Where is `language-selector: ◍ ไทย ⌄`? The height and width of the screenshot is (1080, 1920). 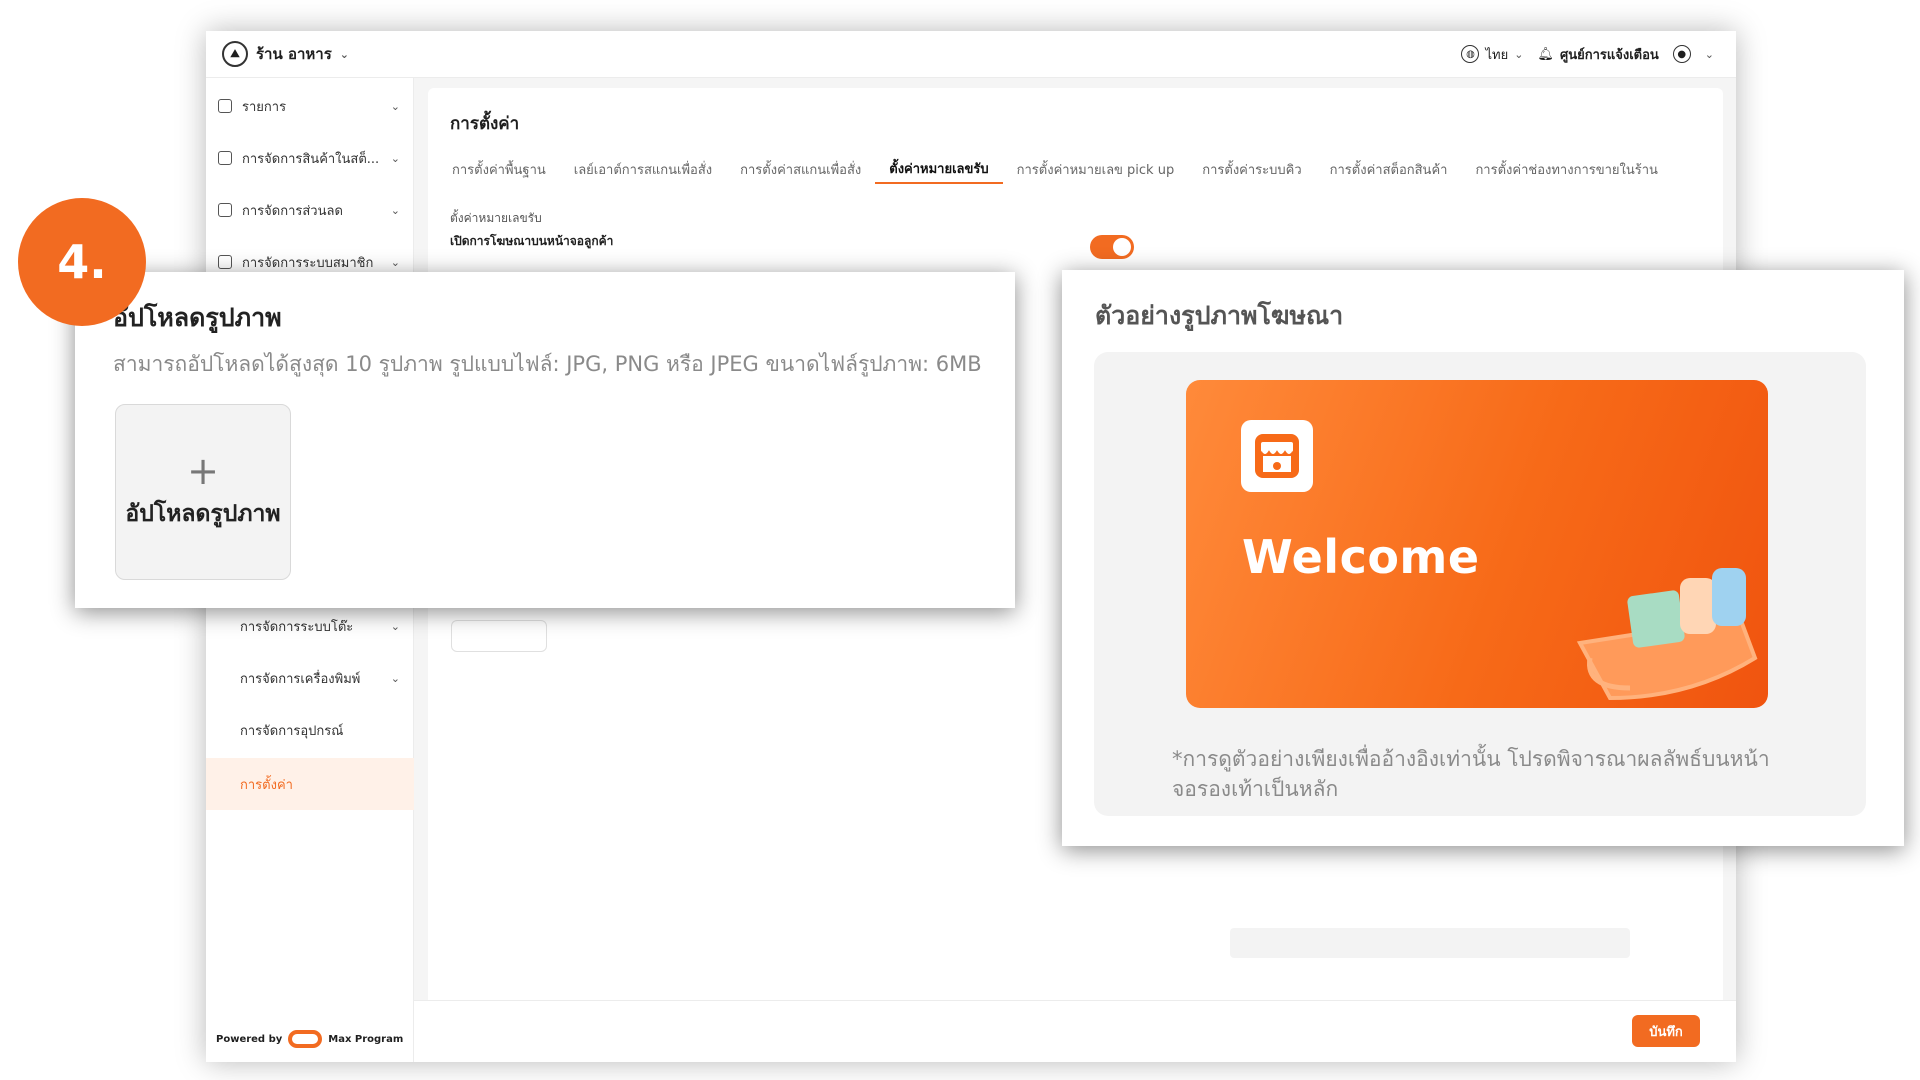
language-selector: ◍ ไทย ⌄ is located at coordinates (1492, 54).